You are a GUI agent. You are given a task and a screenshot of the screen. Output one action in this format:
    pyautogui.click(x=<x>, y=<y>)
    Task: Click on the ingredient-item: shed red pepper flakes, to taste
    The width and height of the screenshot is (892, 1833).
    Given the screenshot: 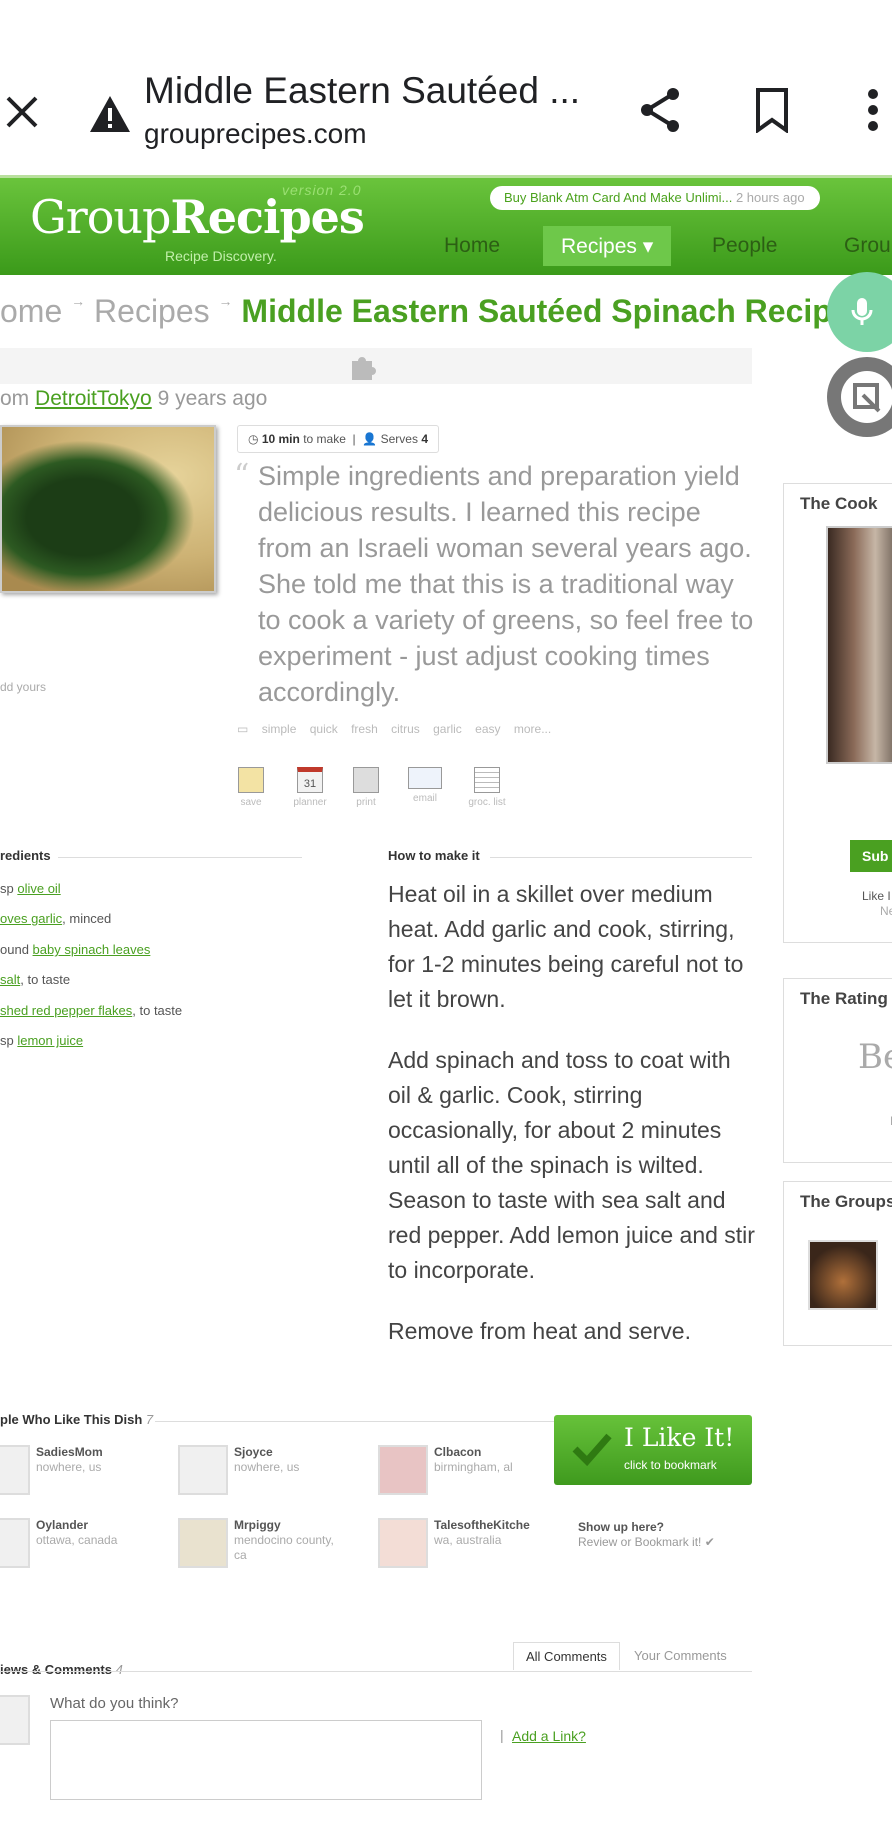 What is the action you would take?
    pyautogui.click(x=91, y=1010)
    